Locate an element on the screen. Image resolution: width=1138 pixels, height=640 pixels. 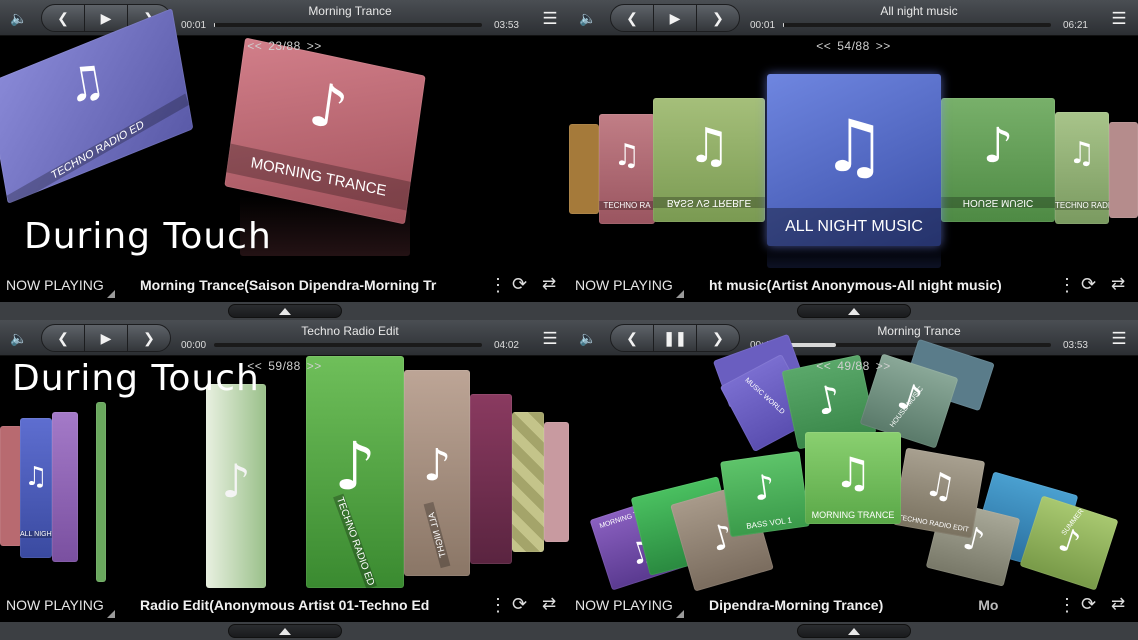
more-vertical-icon: ⋮ is located at coordinates (1067, 284).